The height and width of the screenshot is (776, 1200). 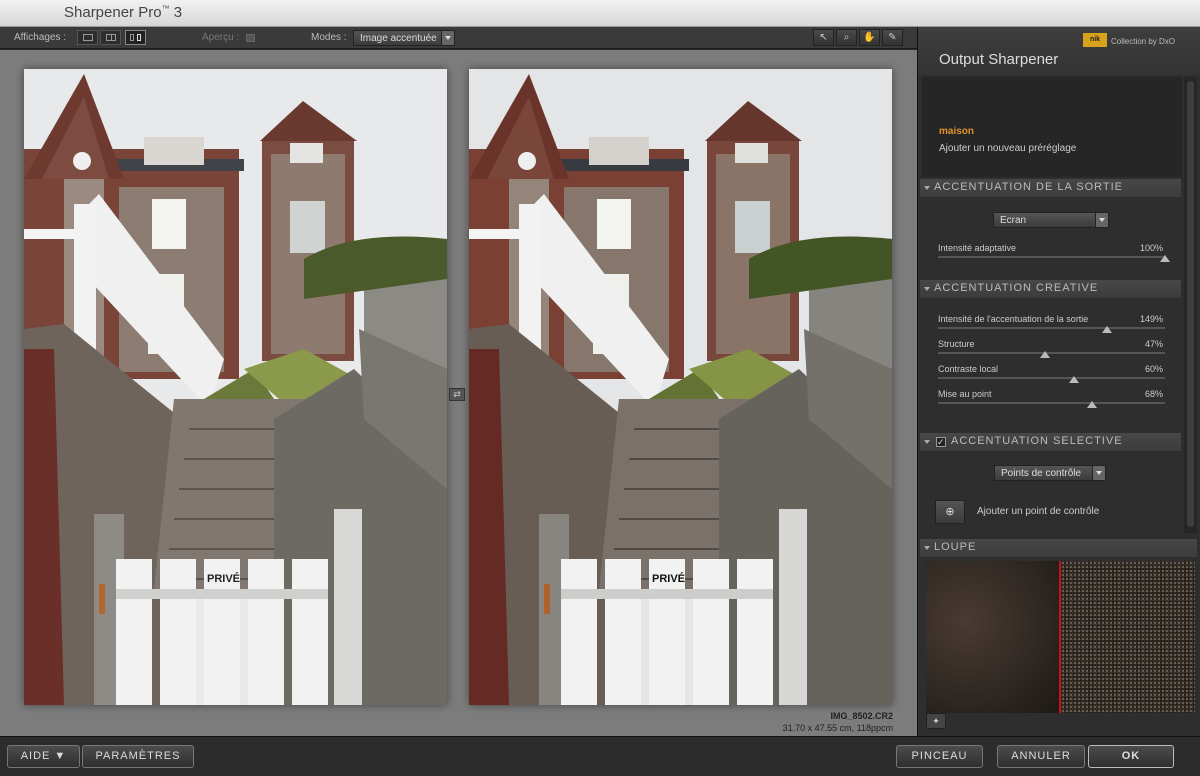 I want to click on selective-enable-checkbox: ✓, so click(x=941, y=442).